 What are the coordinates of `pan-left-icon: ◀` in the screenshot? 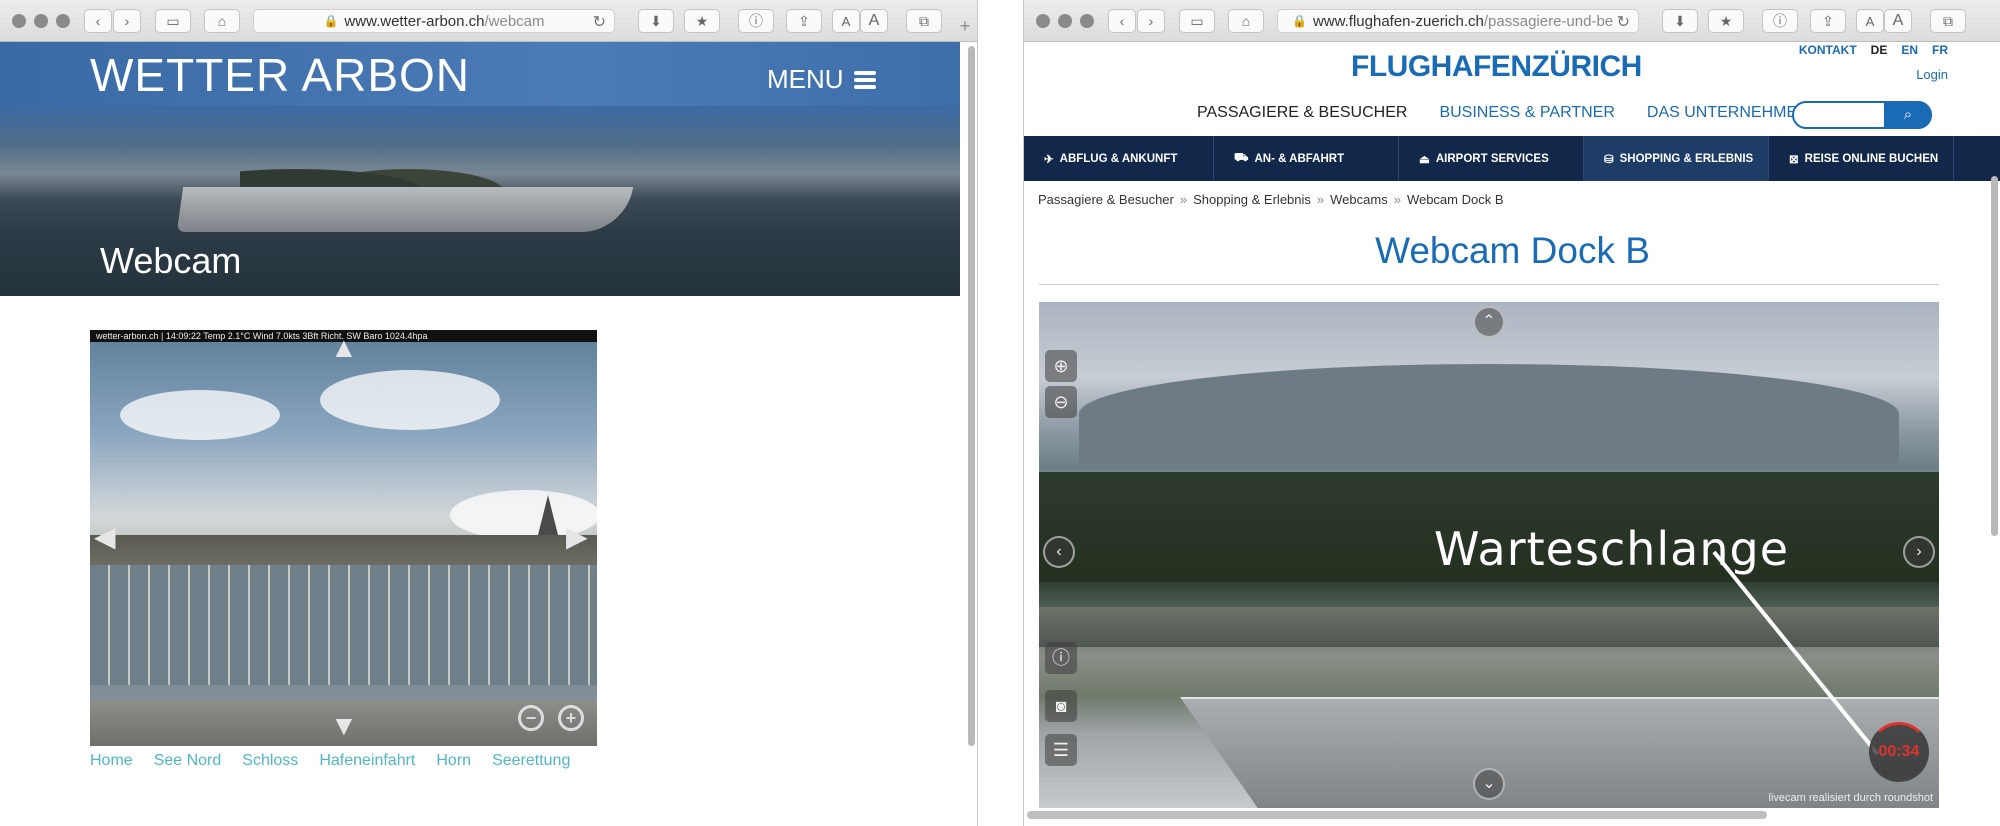 It's located at (105, 536).